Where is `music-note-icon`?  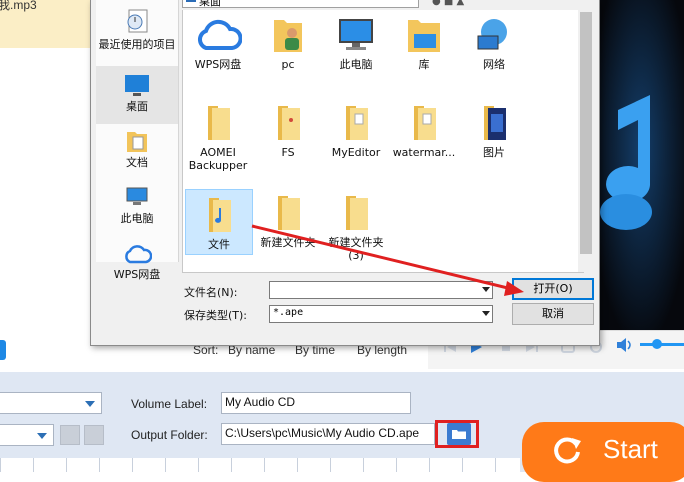
music-note-icon is located at coordinates (641, 165).